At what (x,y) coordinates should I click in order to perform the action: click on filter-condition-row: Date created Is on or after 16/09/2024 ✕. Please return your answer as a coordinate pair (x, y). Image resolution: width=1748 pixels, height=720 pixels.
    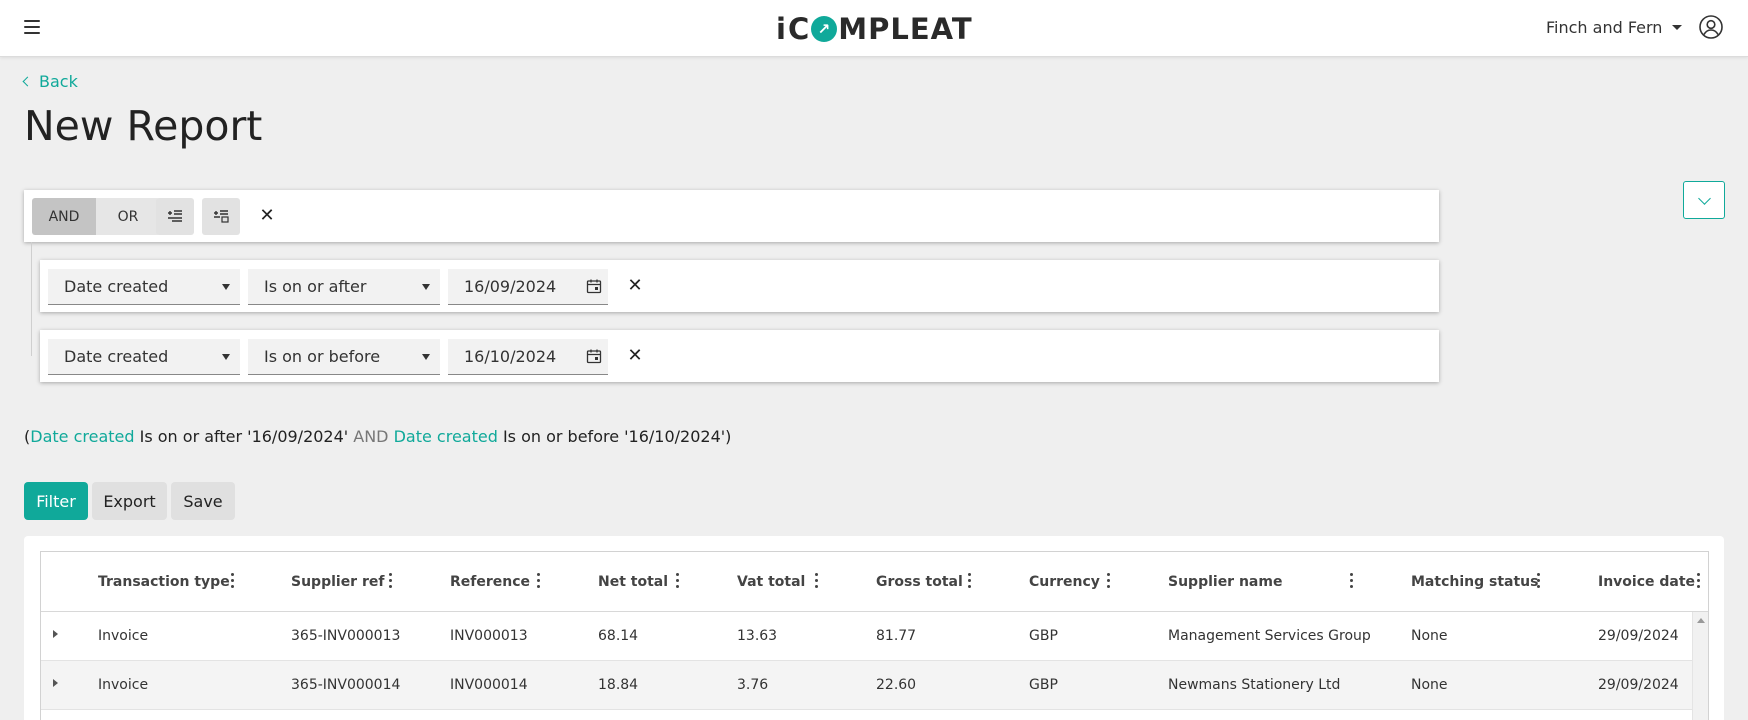
    Looking at the image, I should click on (739, 286).